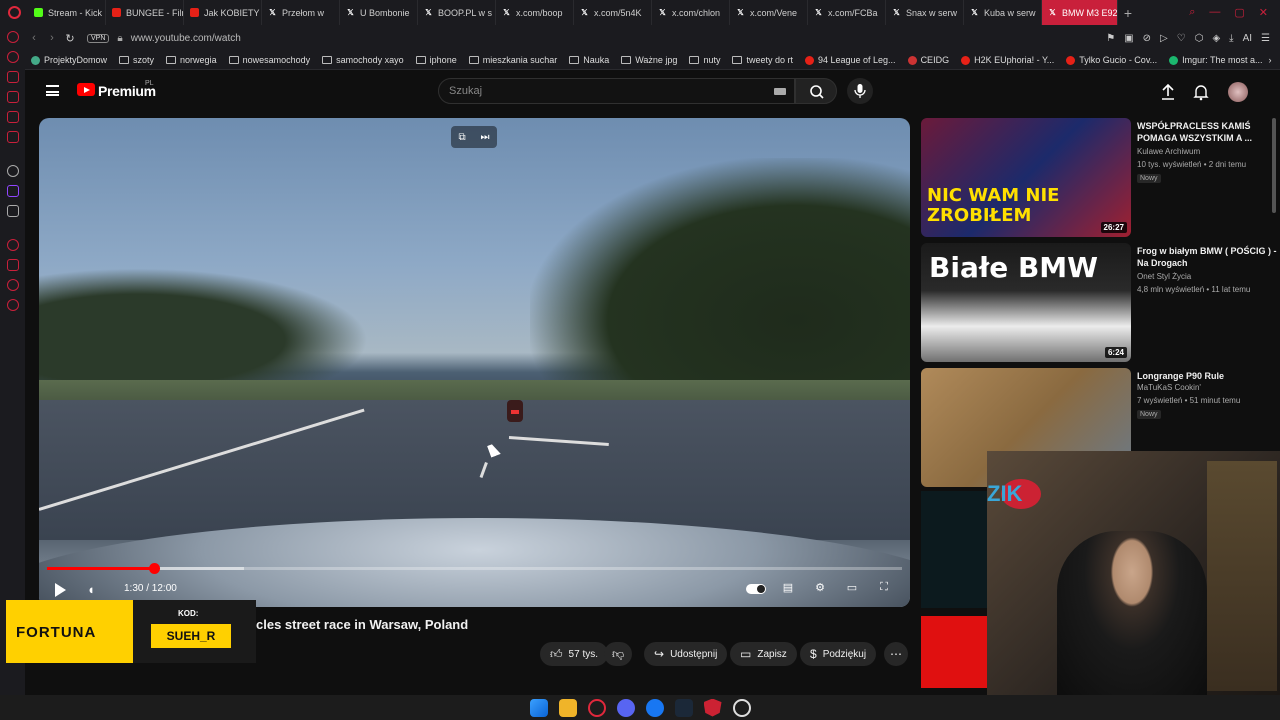  What do you see at coordinates (860, 91) in the screenshot?
I see `voice-search-button` at bounding box center [860, 91].